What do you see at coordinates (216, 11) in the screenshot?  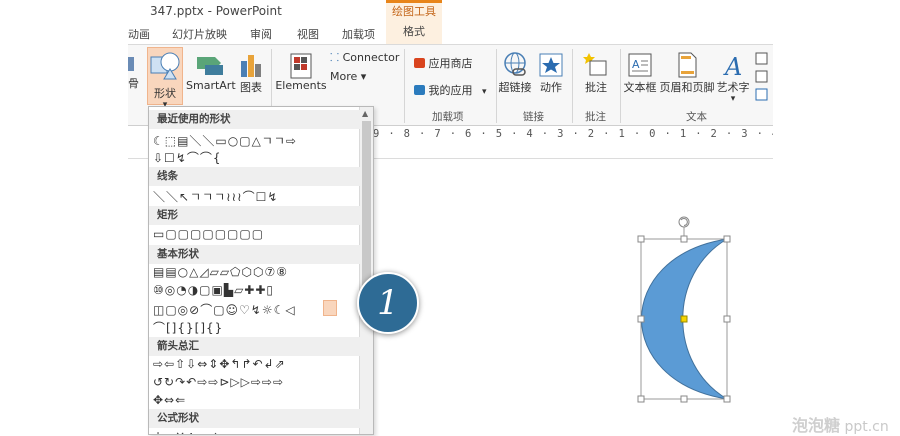 I see `window-title: 347.pptx - PowerPoint` at bounding box center [216, 11].